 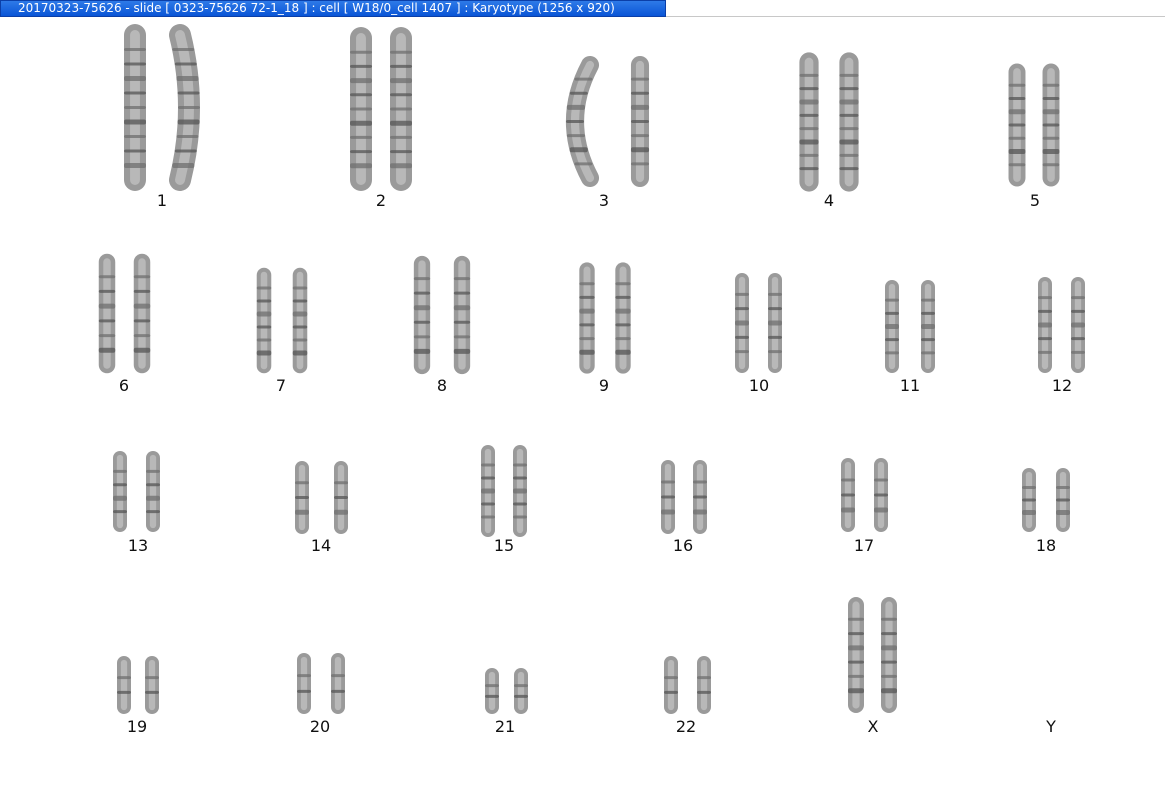 I want to click on chromosome-label-19: 19, so click(x=137, y=726).